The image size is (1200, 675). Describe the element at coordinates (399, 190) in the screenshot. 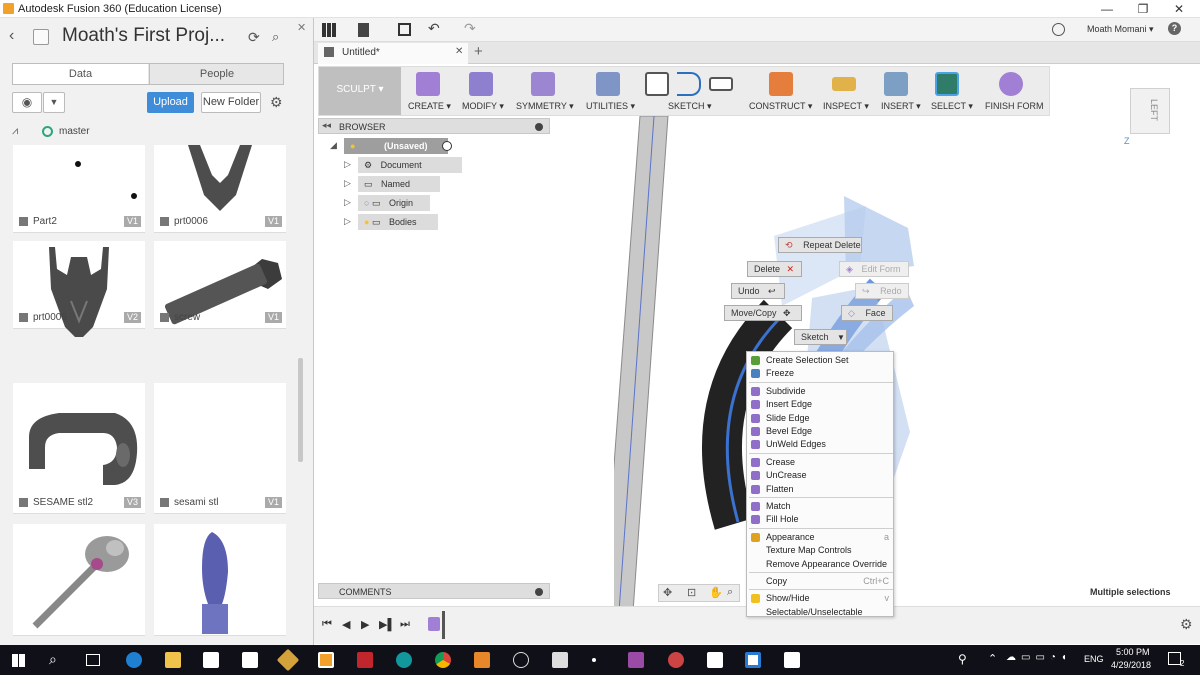

I see `browser-node: ▭ Named Views` at that location.